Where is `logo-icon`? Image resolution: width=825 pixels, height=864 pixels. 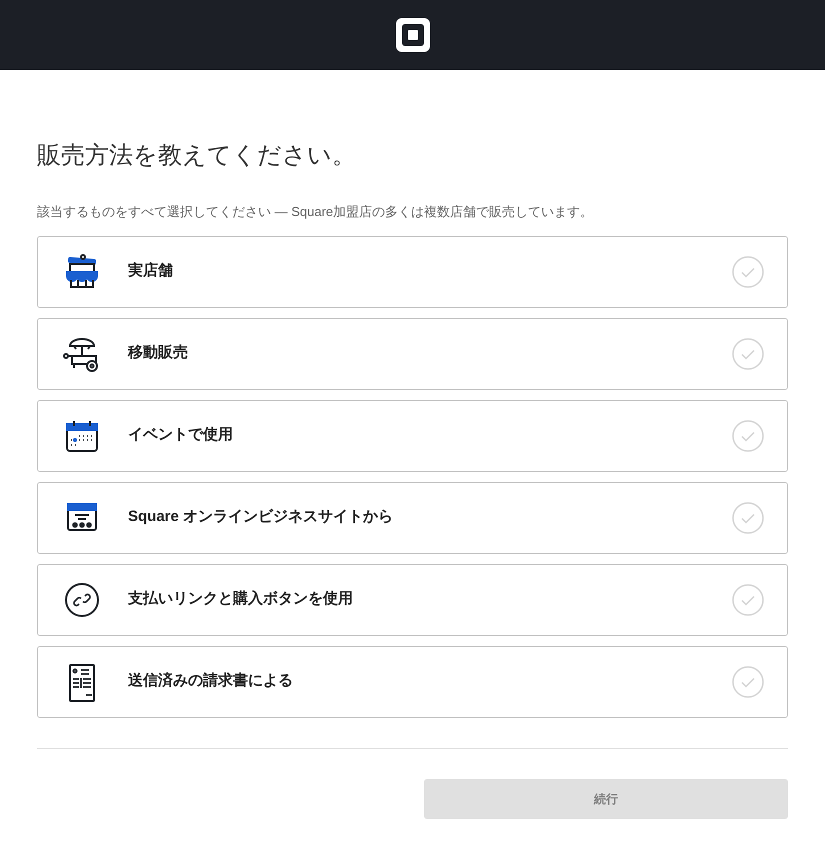 logo-icon is located at coordinates (413, 35).